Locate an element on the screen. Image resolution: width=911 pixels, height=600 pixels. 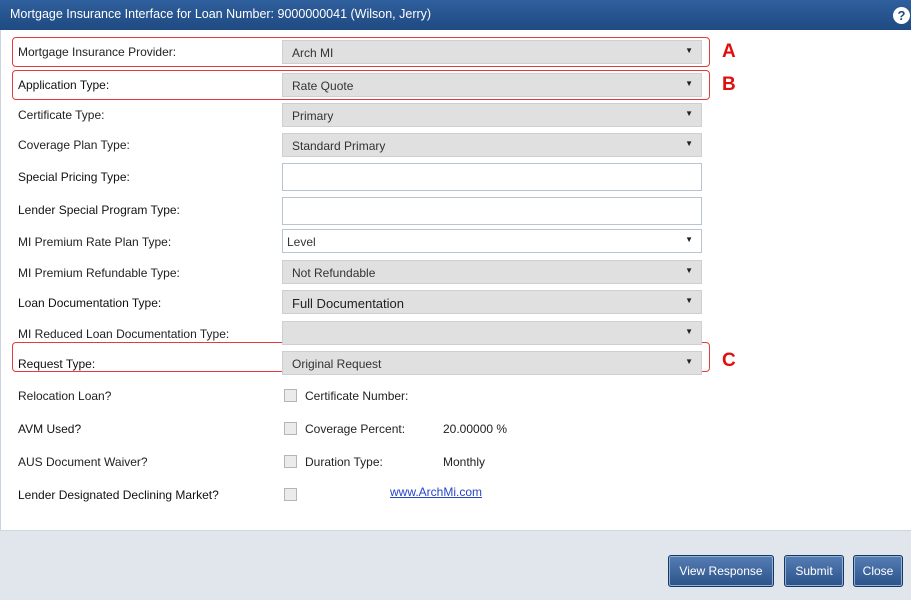
mi-premium-rate-plan-type-value: Level is located at coordinates (301, 242).